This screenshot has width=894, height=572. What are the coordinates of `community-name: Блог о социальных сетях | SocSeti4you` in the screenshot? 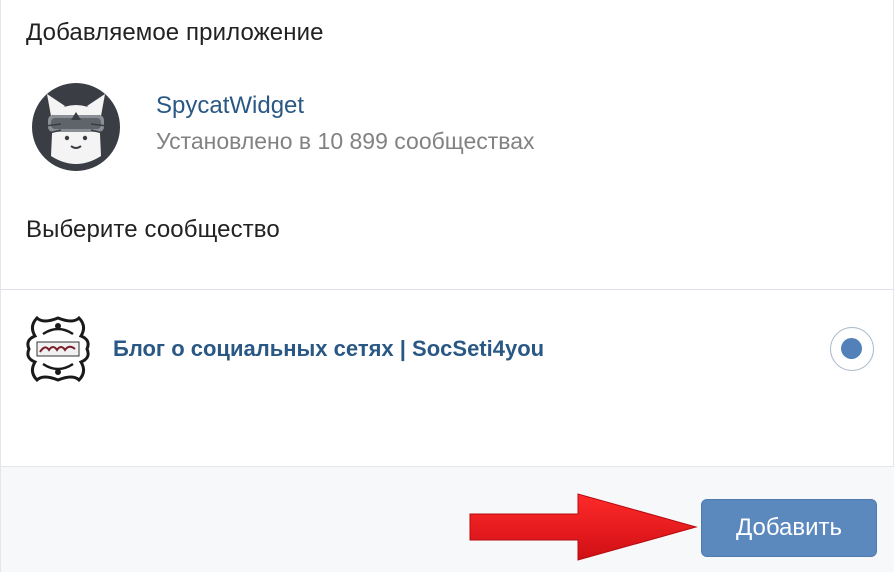 It's located at (329, 348).